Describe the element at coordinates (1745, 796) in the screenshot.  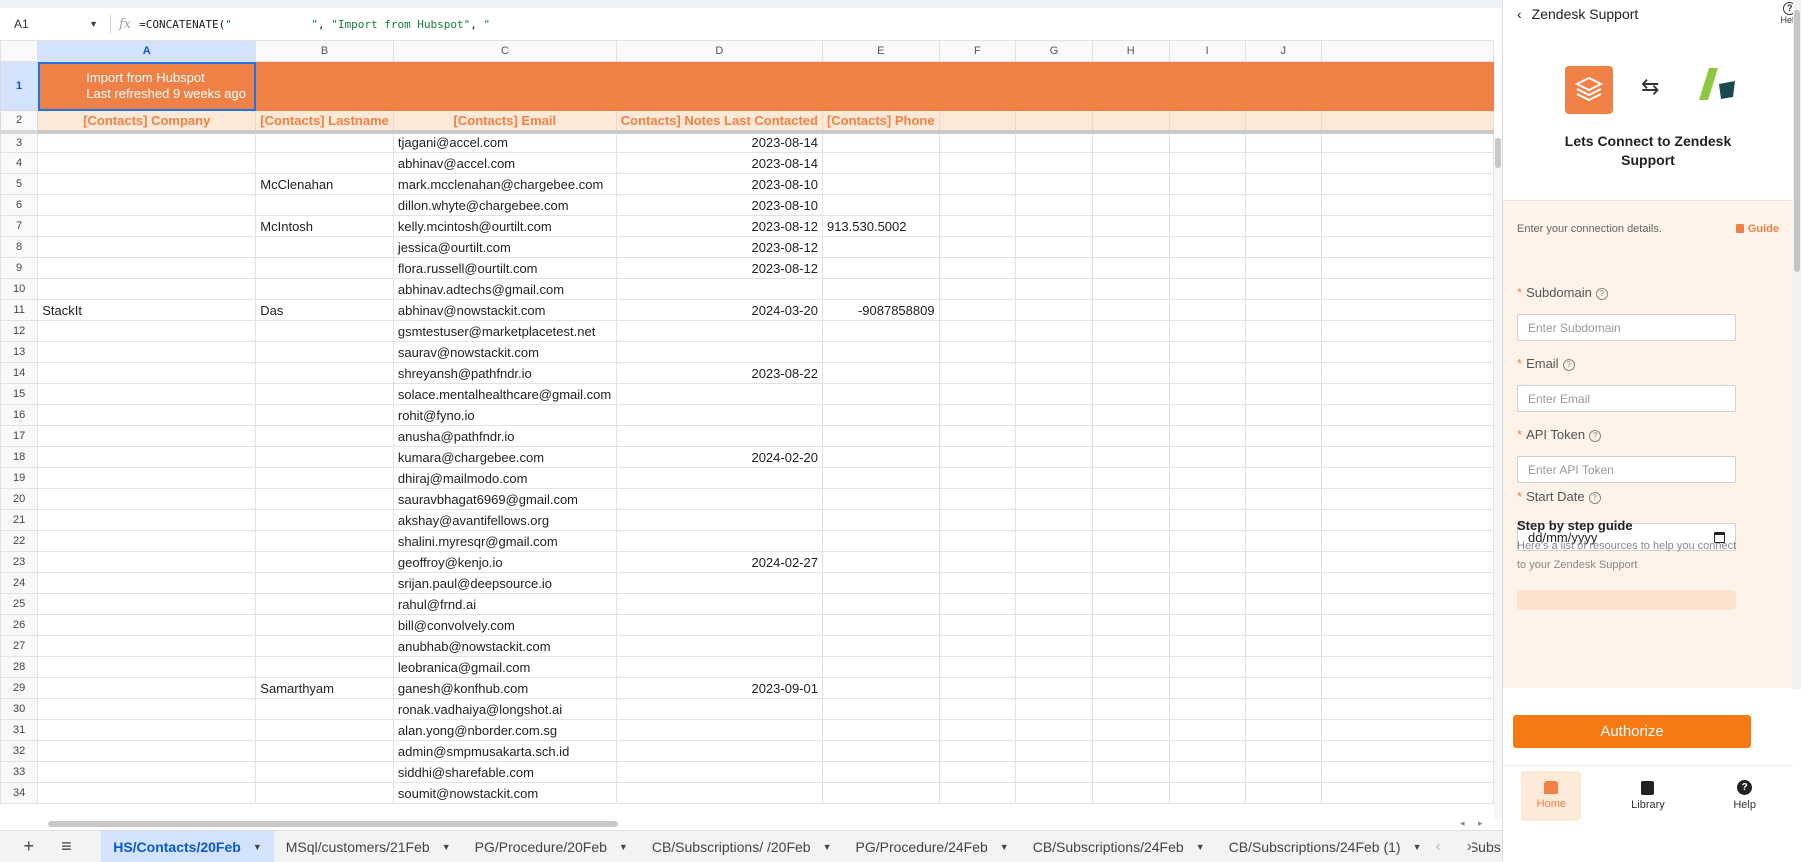
I see `nav-help: ? Help` at that location.